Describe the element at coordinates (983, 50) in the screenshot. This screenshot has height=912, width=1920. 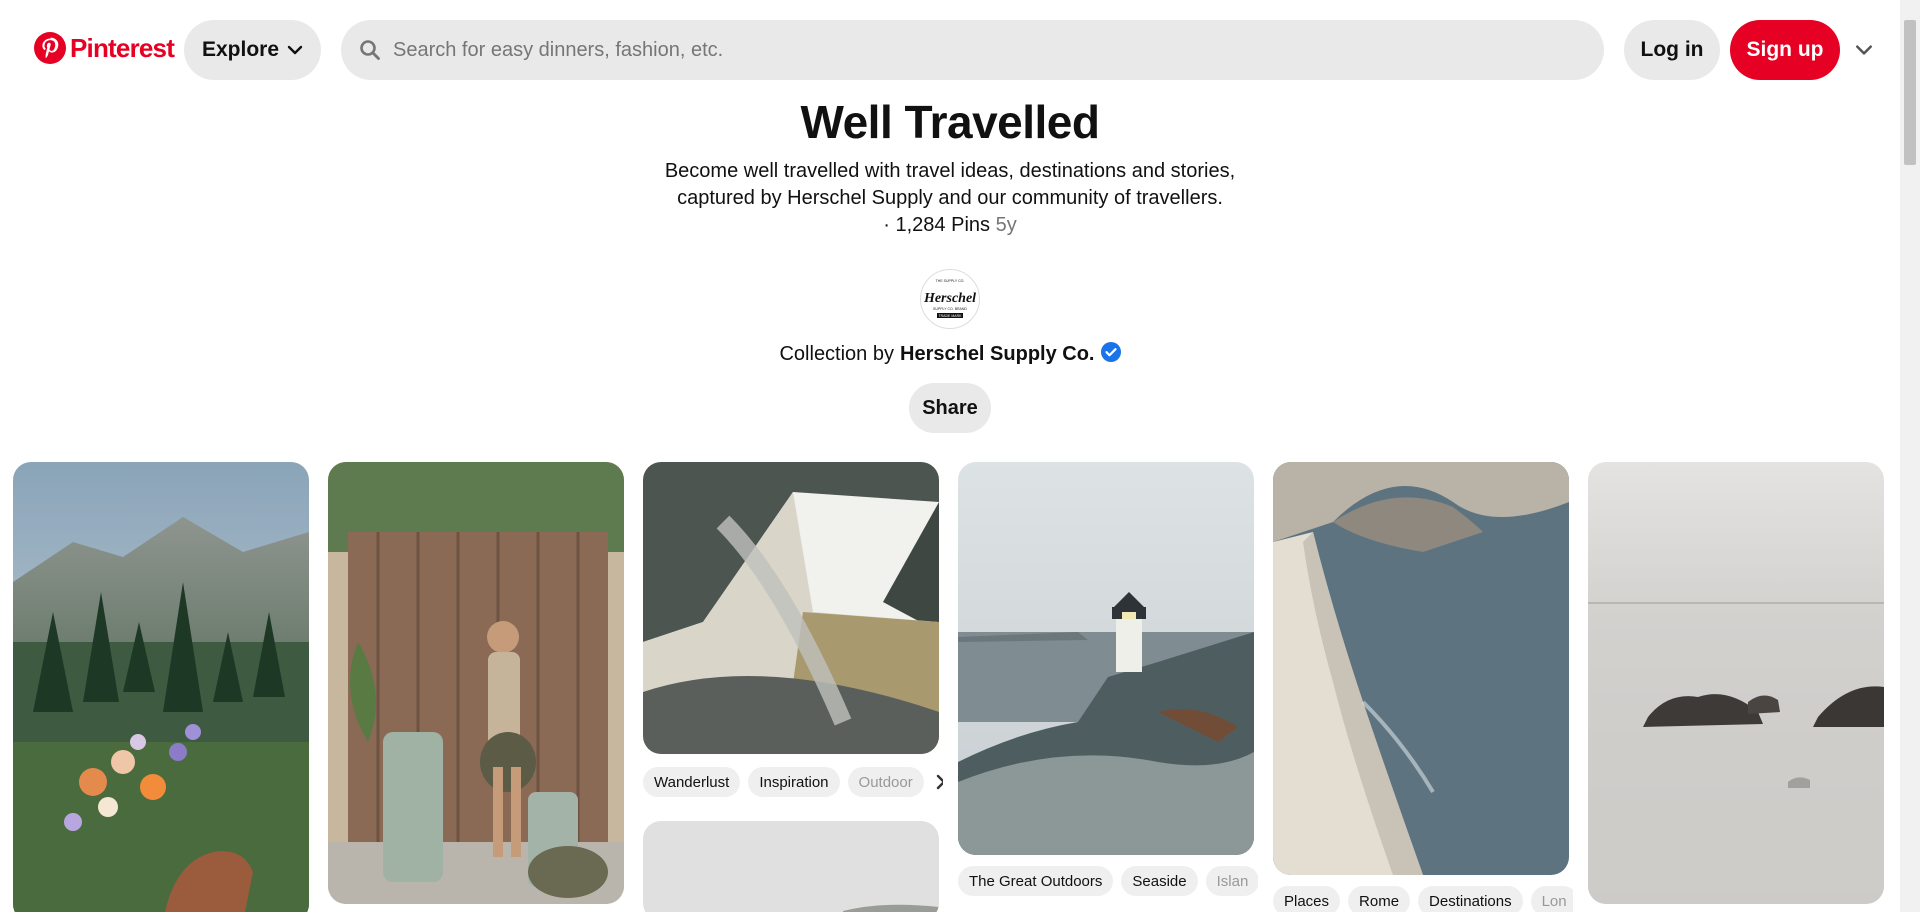
I see `search-input` at that location.